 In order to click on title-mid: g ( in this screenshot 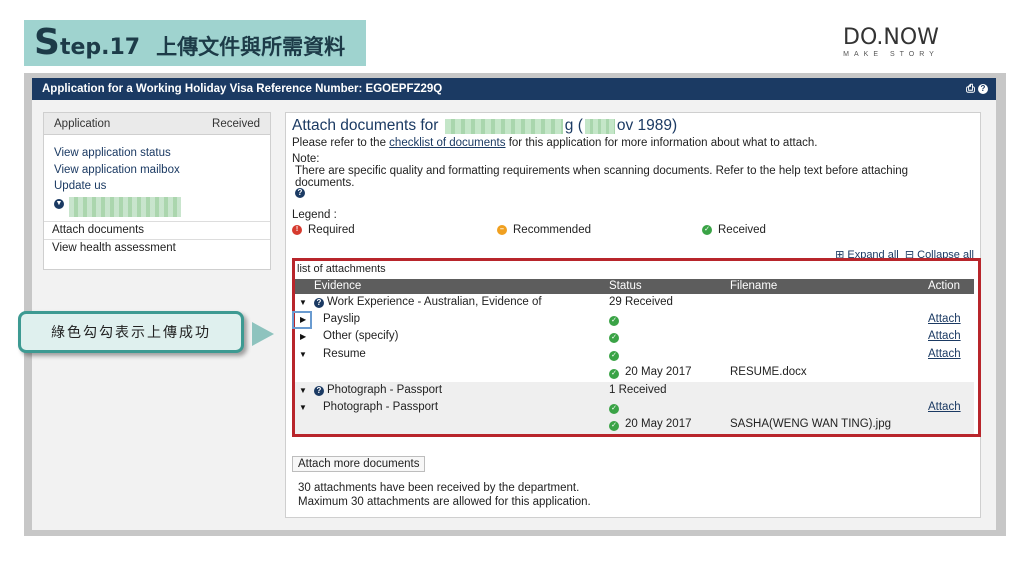, I will do `click(573, 125)`.